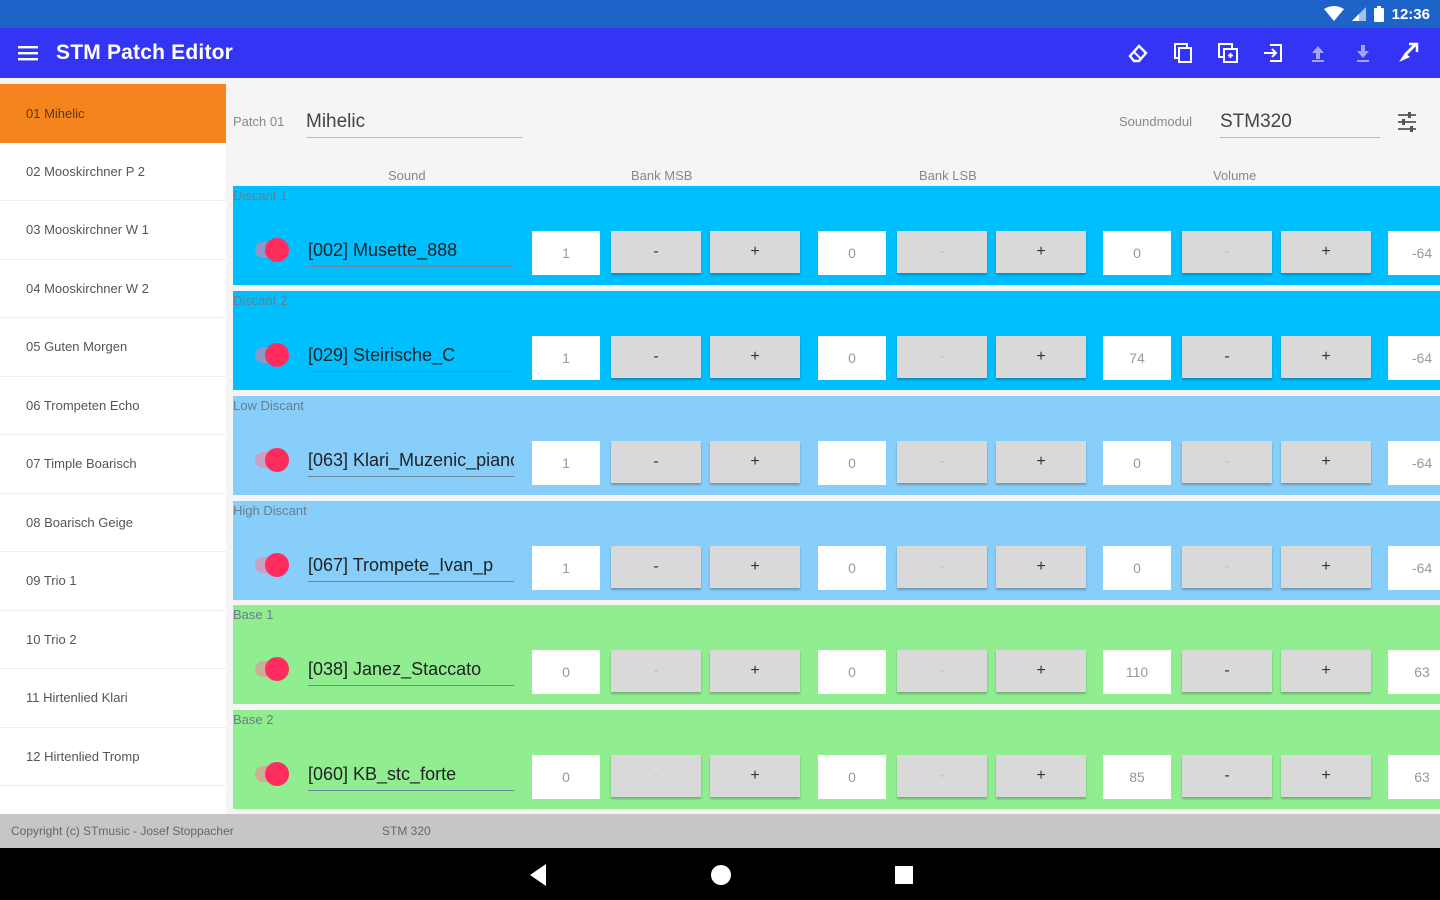 The width and height of the screenshot is (1440, 900). I want to click on sidebar-item-11: 11 Hirtenlied Klari, so click(113, 698).